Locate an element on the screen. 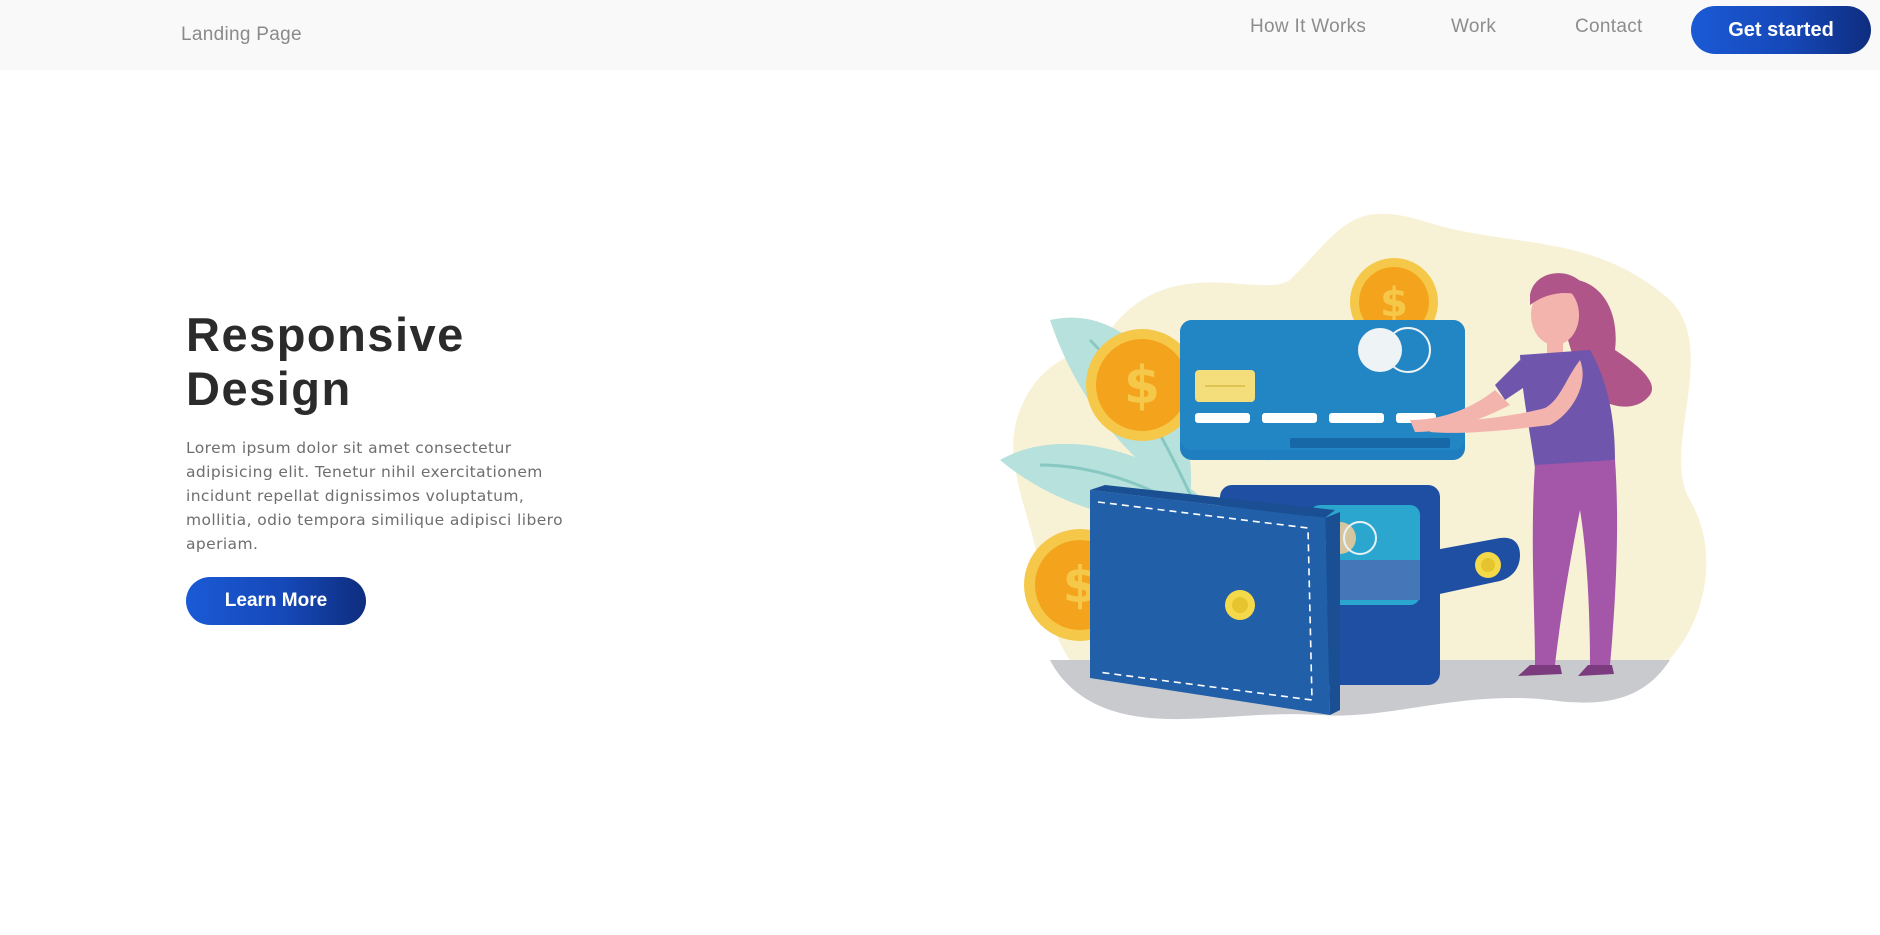 This screenshot has height=935, width=1880. nav-link-contact: Contact is located at coordinates (1609, 27).